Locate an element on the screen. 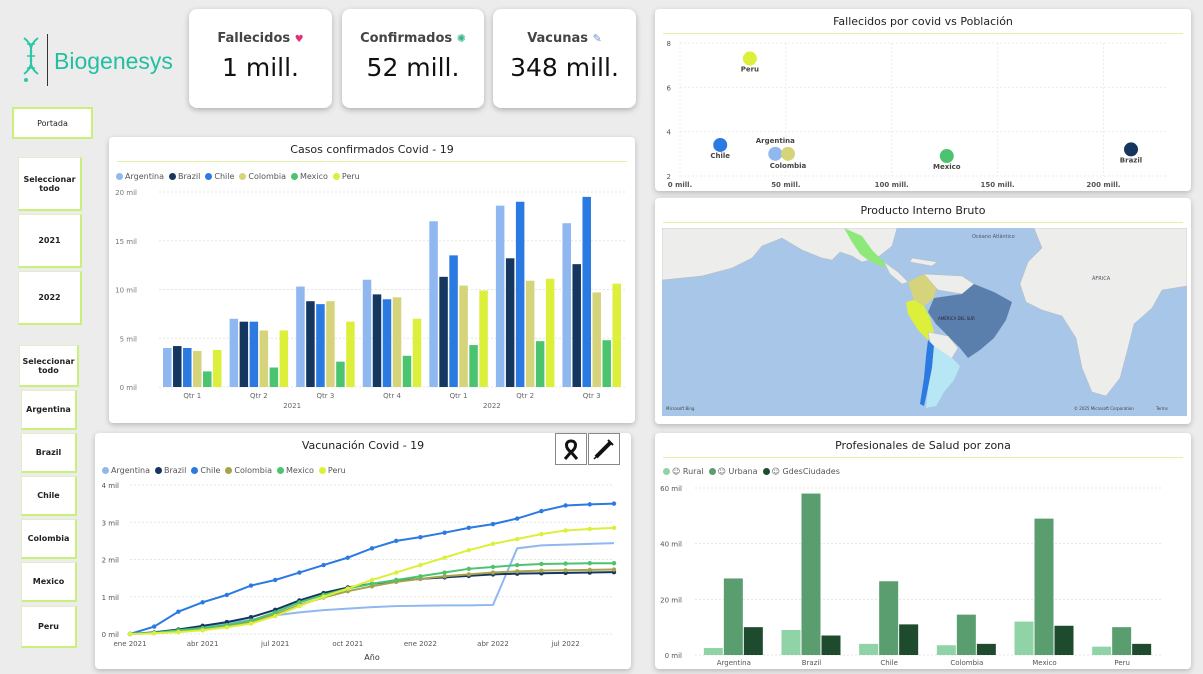  country-slicer-mexico: Mexico is located at coordinates (49, 582).